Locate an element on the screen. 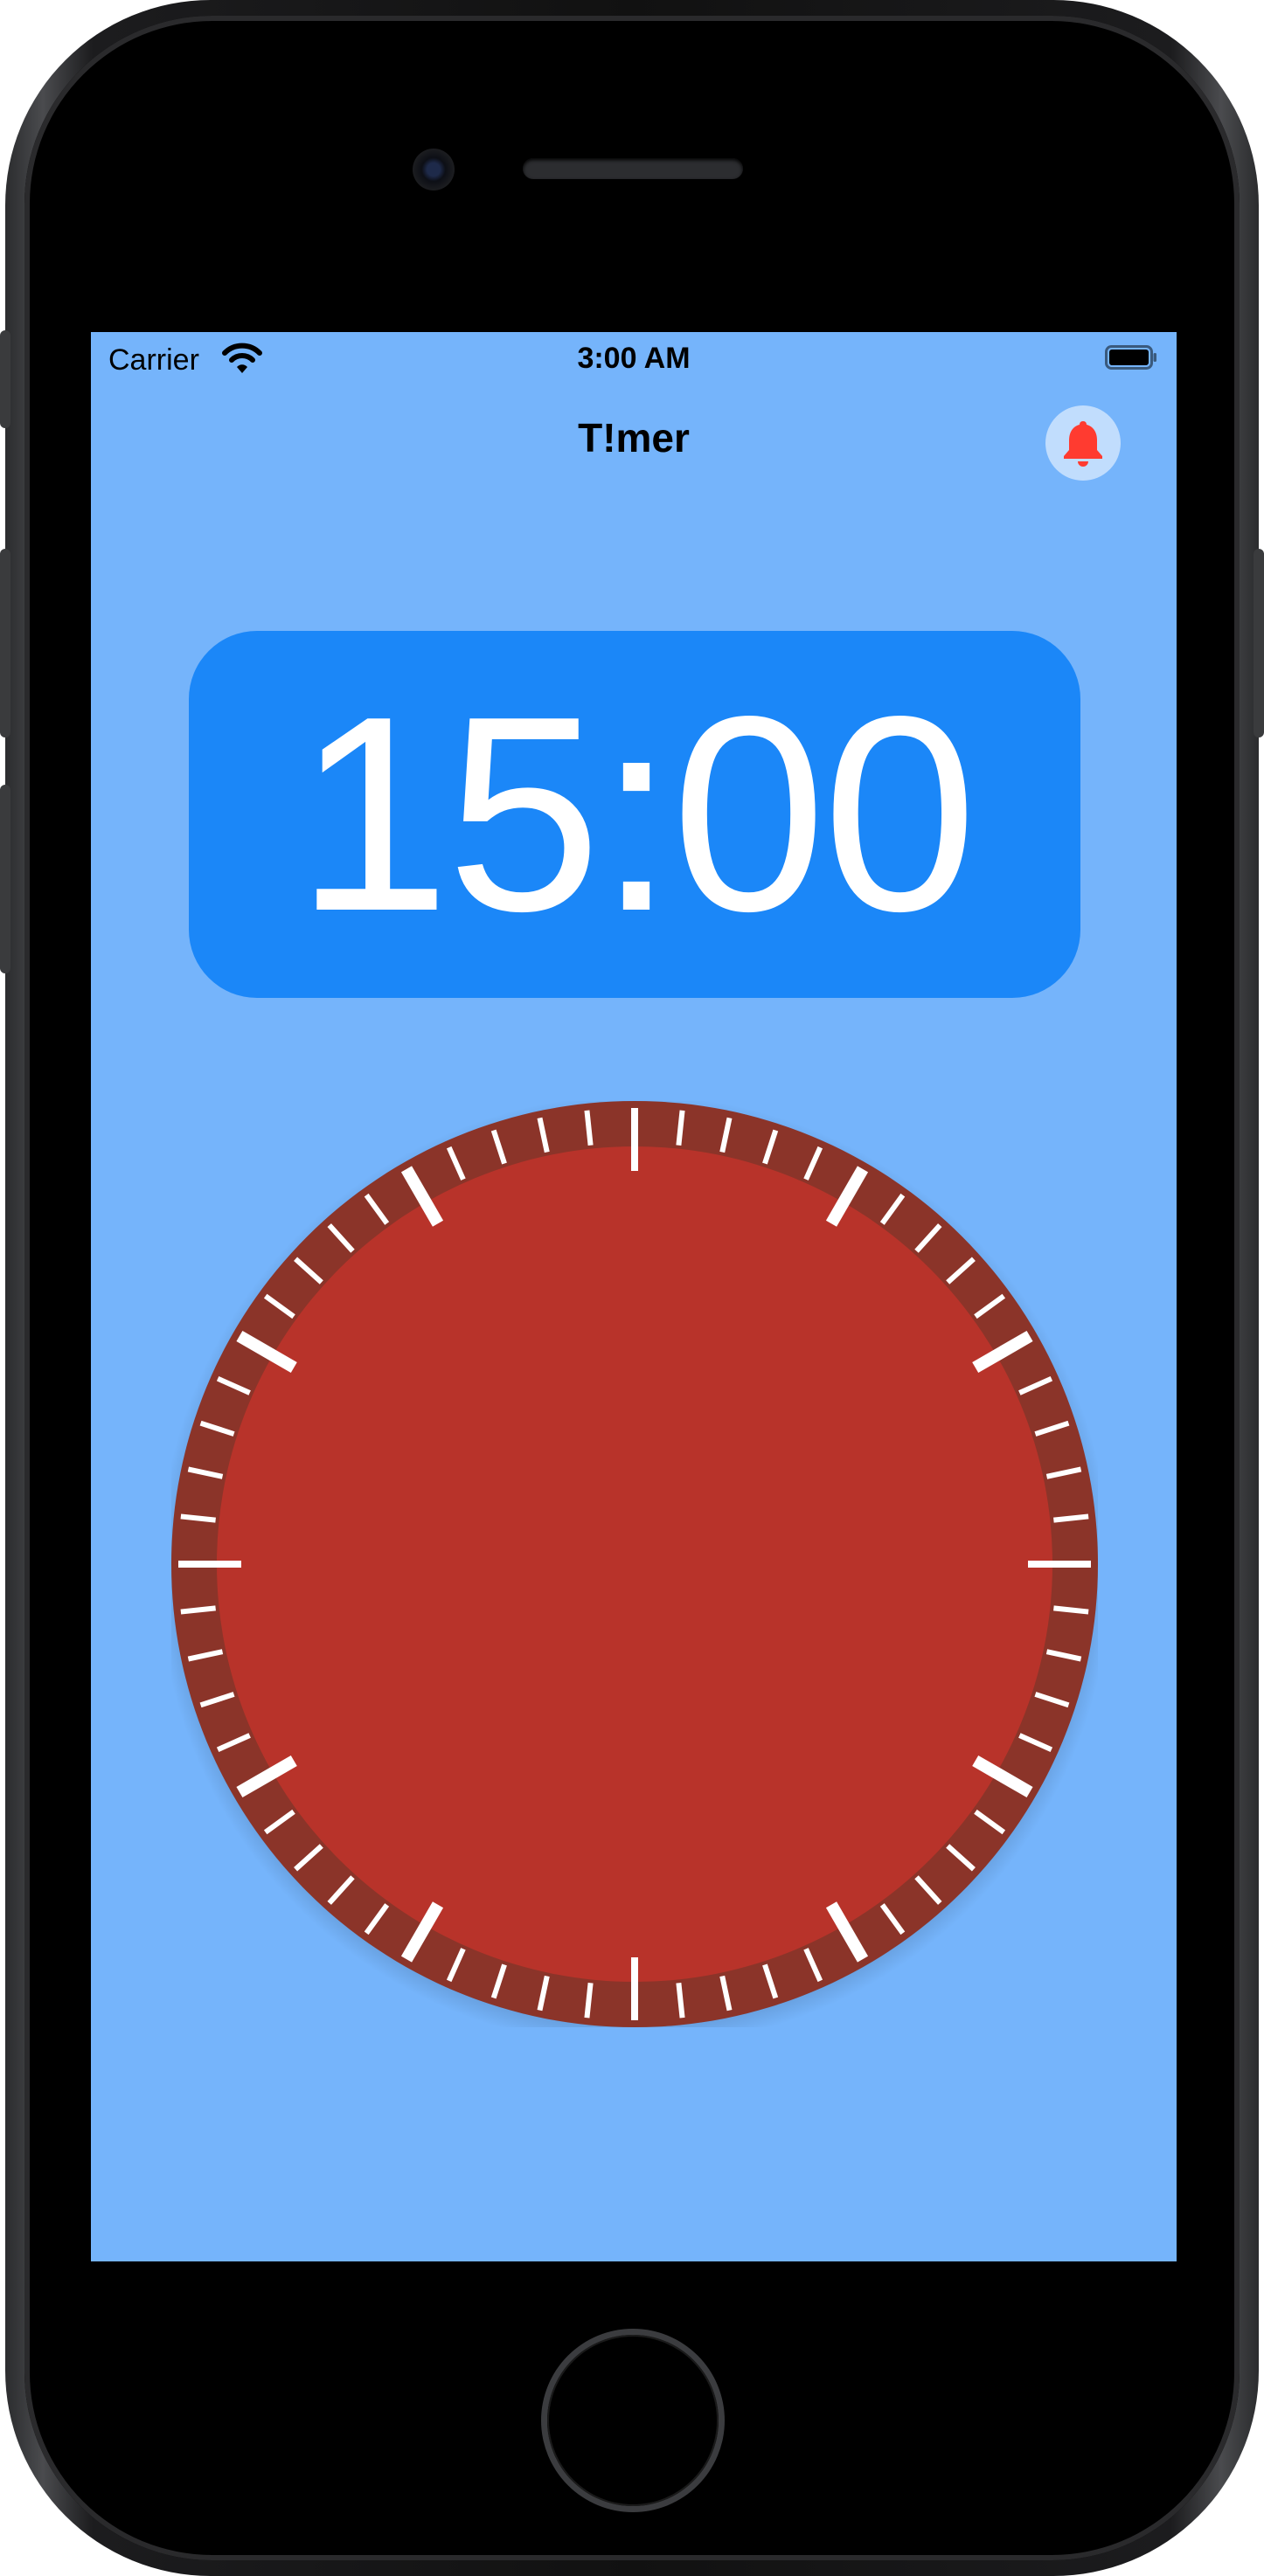 The height and width of the screenshot is (2576, 1264). nav-title: T!mer is located at coordinates (634, 437).